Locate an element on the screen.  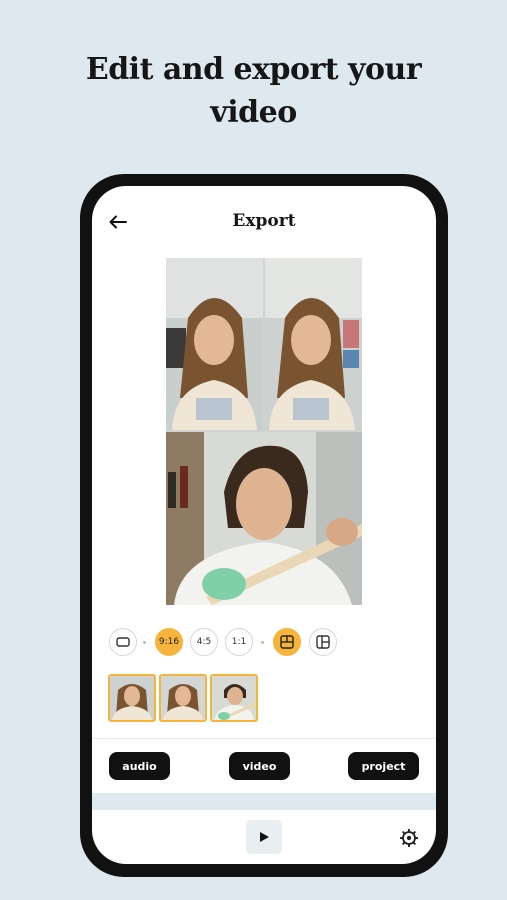
screen-title: Export is located at coordinates (264, 221).